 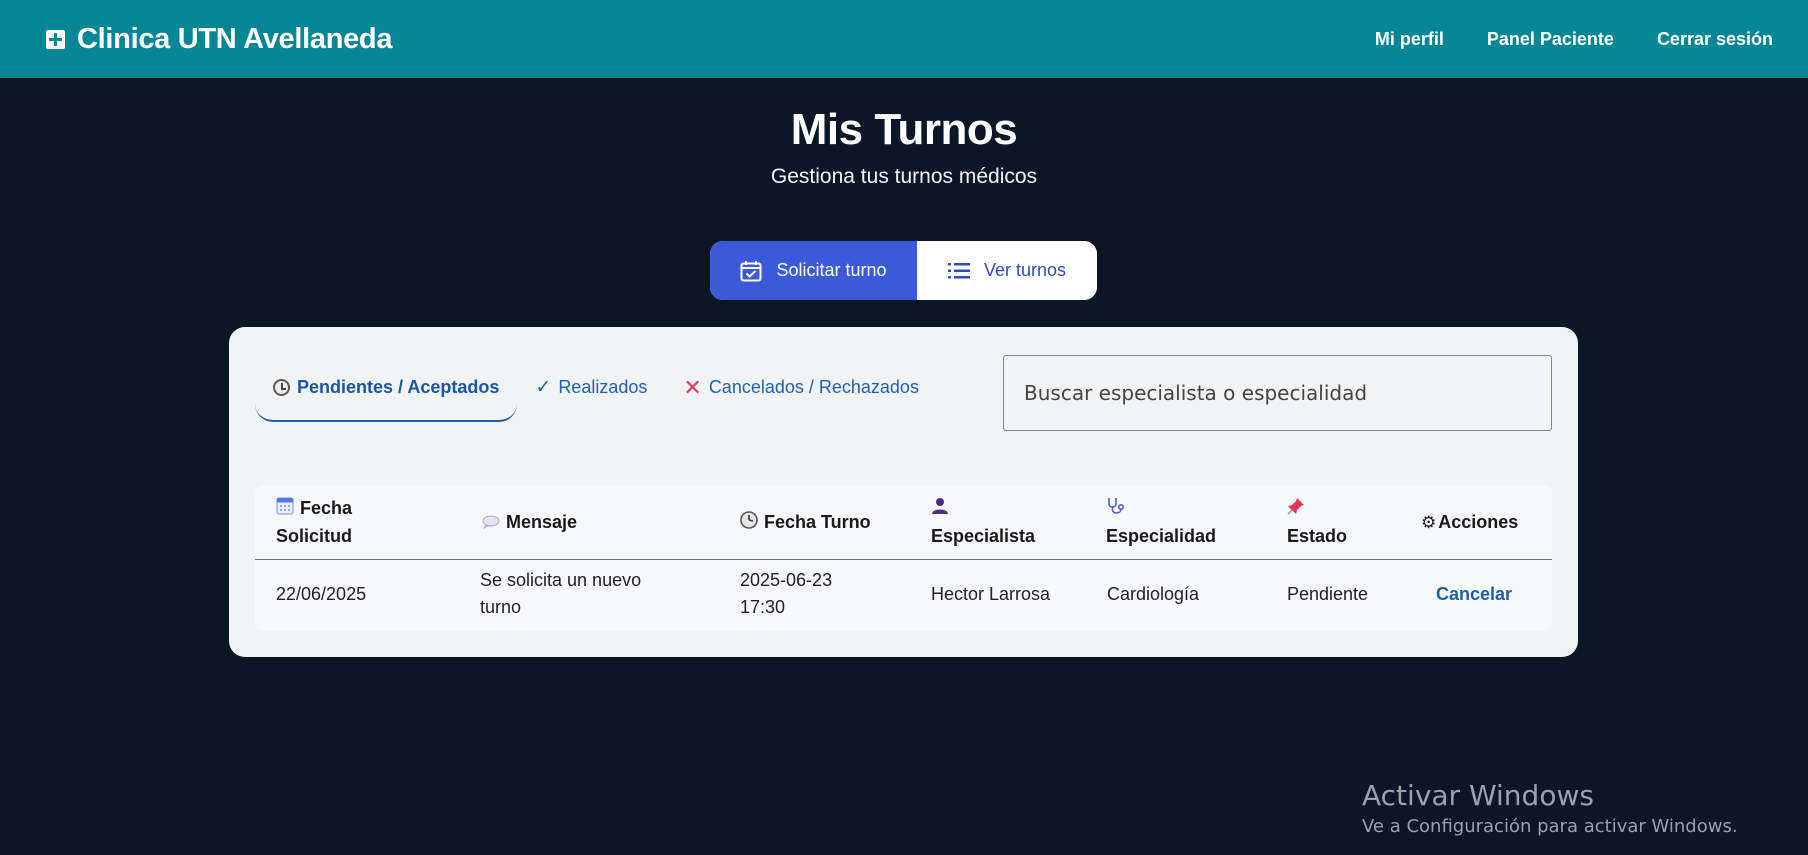 What do you see at coordinates (1470, 522) in the screenshot?
I see `col-acciones: ⚙ Acciones` at bounding box center [1470, 522].